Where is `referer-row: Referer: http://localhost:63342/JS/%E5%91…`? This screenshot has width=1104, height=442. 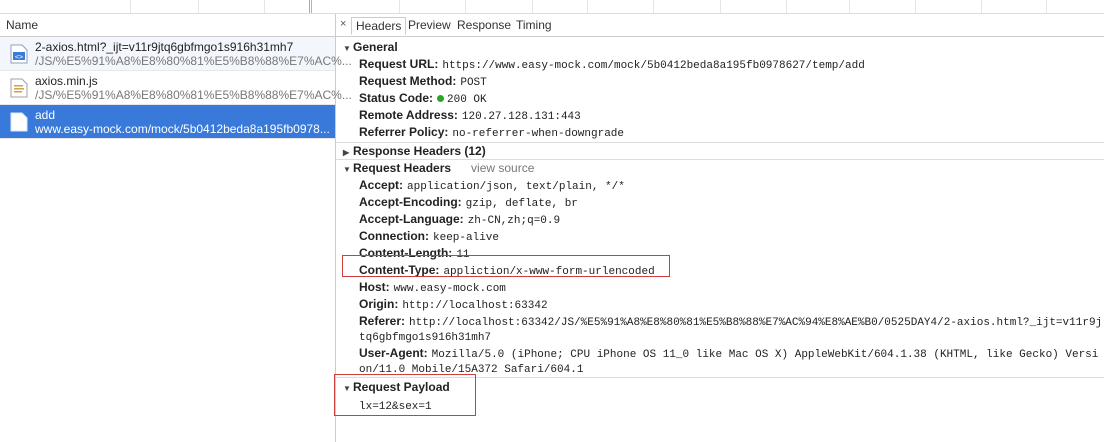 referer-row: Referer: http://localhost:63342/JS/%E5%91… is located at coordinates (730, 321).